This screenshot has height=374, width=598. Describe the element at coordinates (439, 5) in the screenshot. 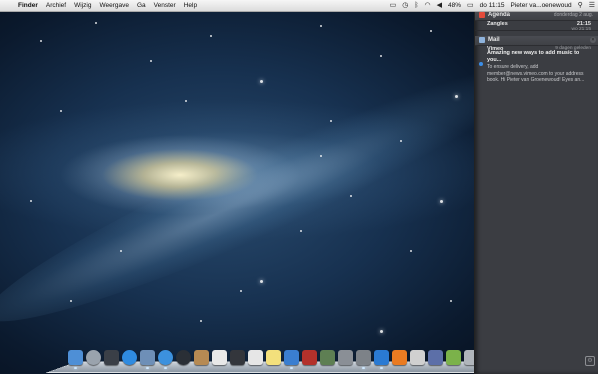

I see `volume-icon: ◀` at that location.